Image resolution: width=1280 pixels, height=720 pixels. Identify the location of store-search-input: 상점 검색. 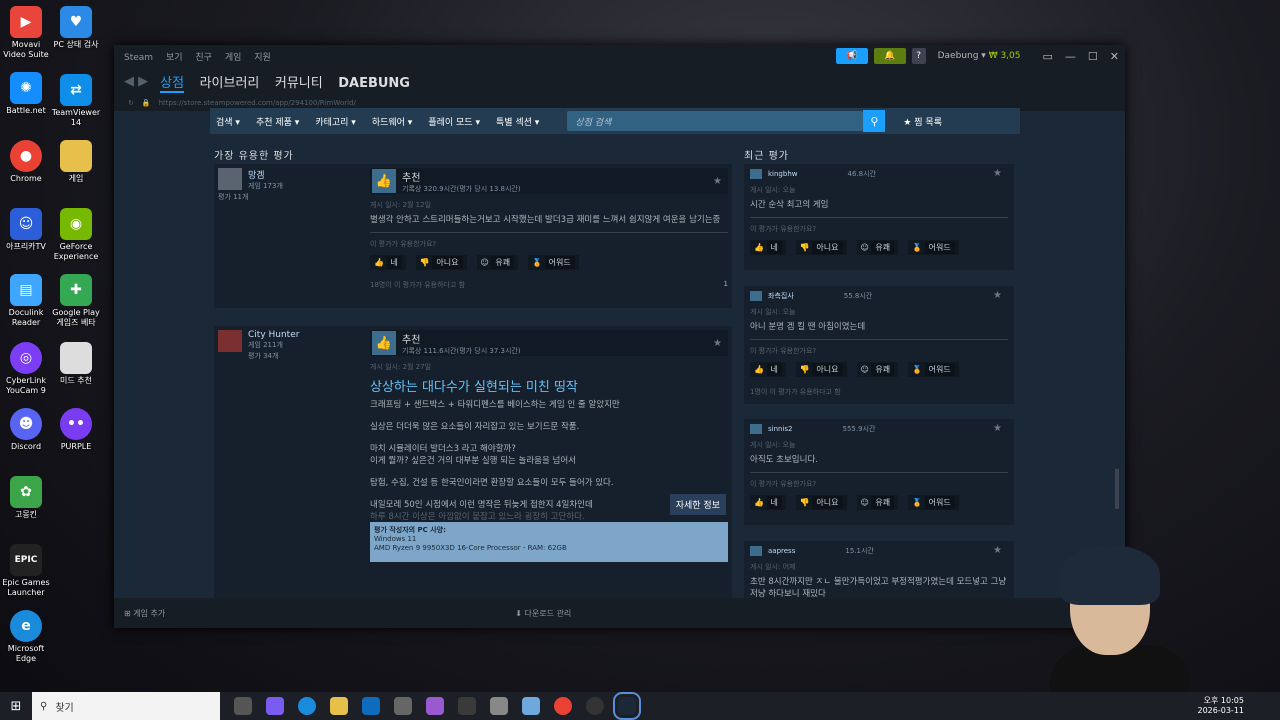
(715, 121).